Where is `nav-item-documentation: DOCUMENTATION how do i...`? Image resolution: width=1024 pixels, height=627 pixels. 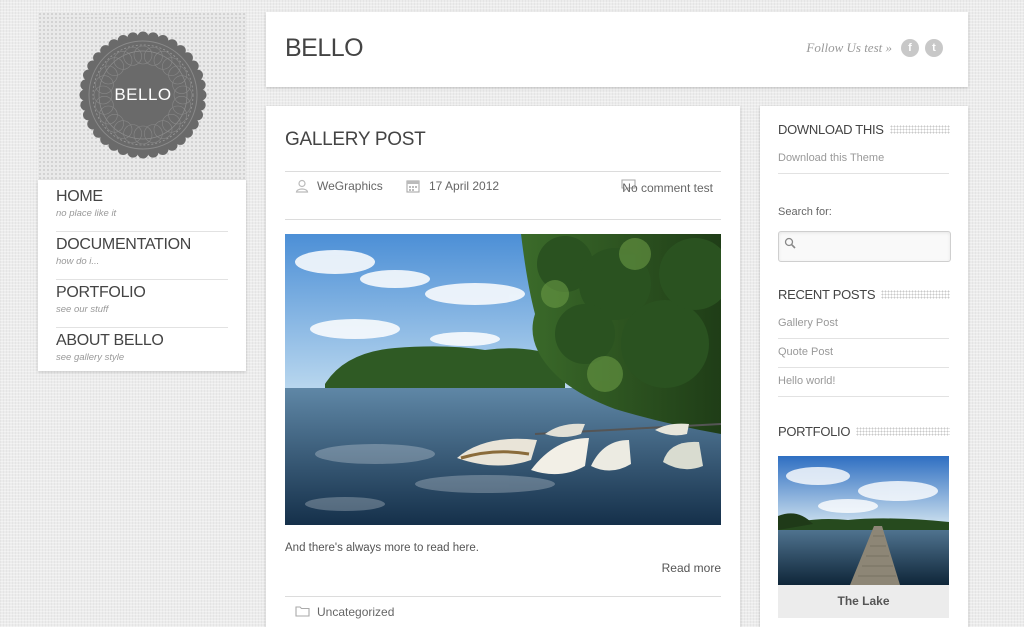 nav-item-documentation: DOCUMENTATION how do i... is located at coordinates (142, 256).